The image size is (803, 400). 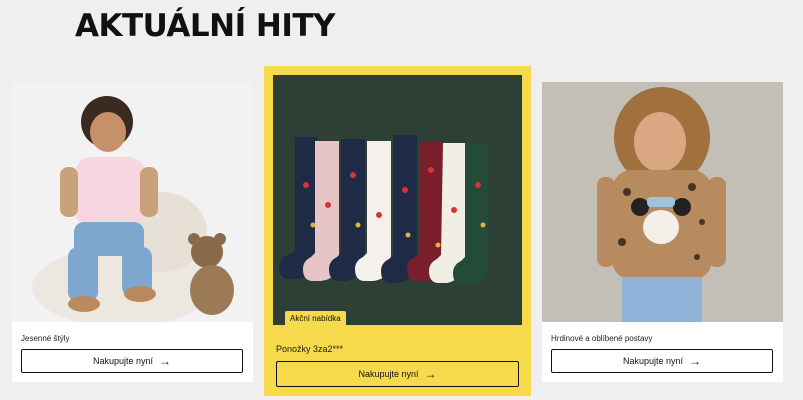 I want to click on card-caption: Hrdinové a oblíbené postavy, so click(x=602, y=338).